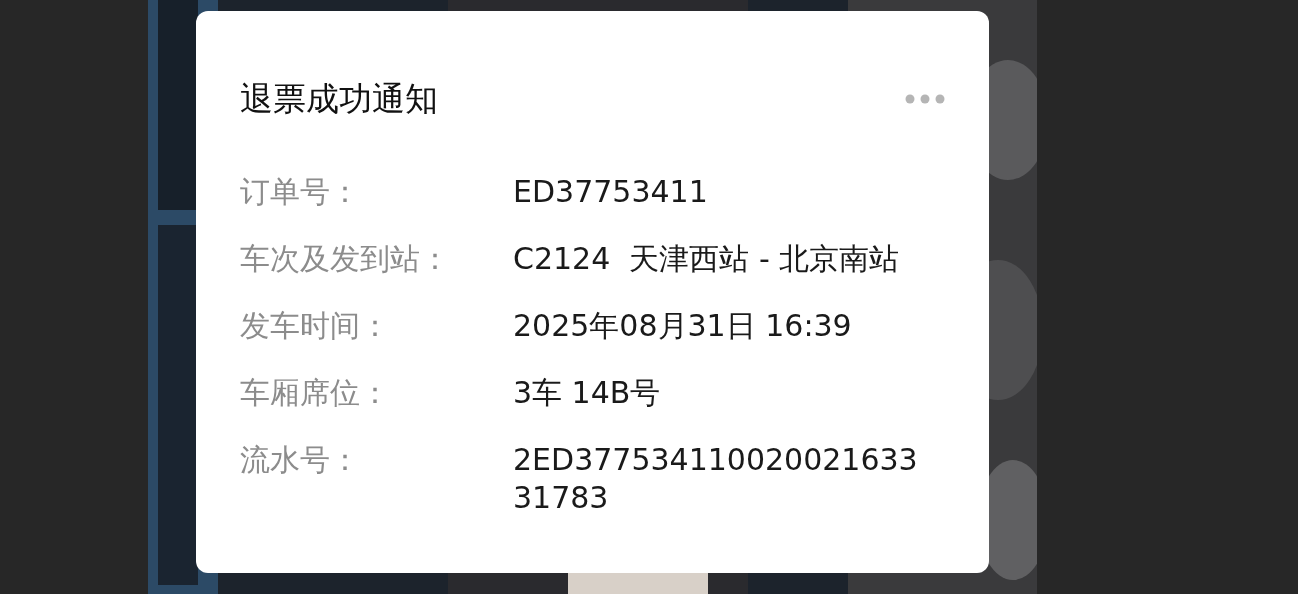  Describe the element at coordinates (587, 393) in the screenshot. I see `field-value: 3车 14B号` at that location.